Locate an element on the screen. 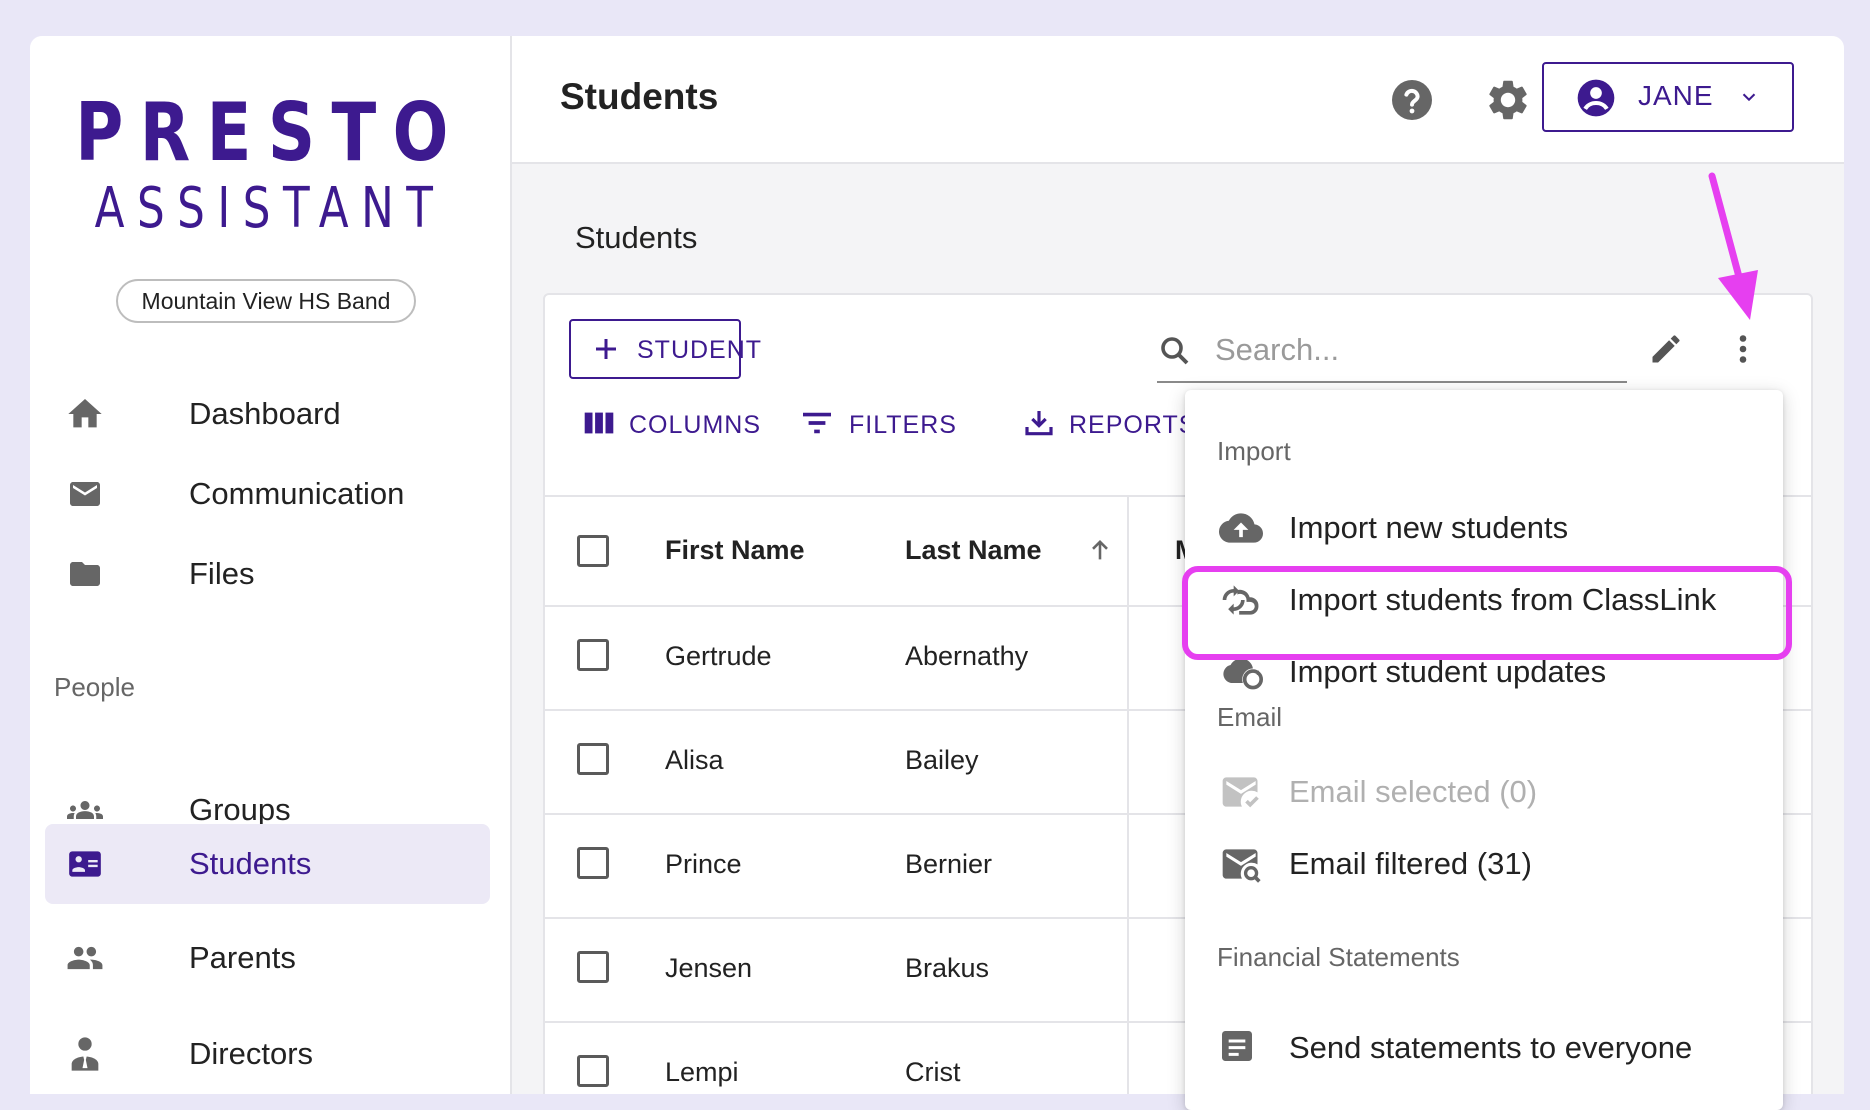  chevron-down-icon is located at coordinates (1749, 99).